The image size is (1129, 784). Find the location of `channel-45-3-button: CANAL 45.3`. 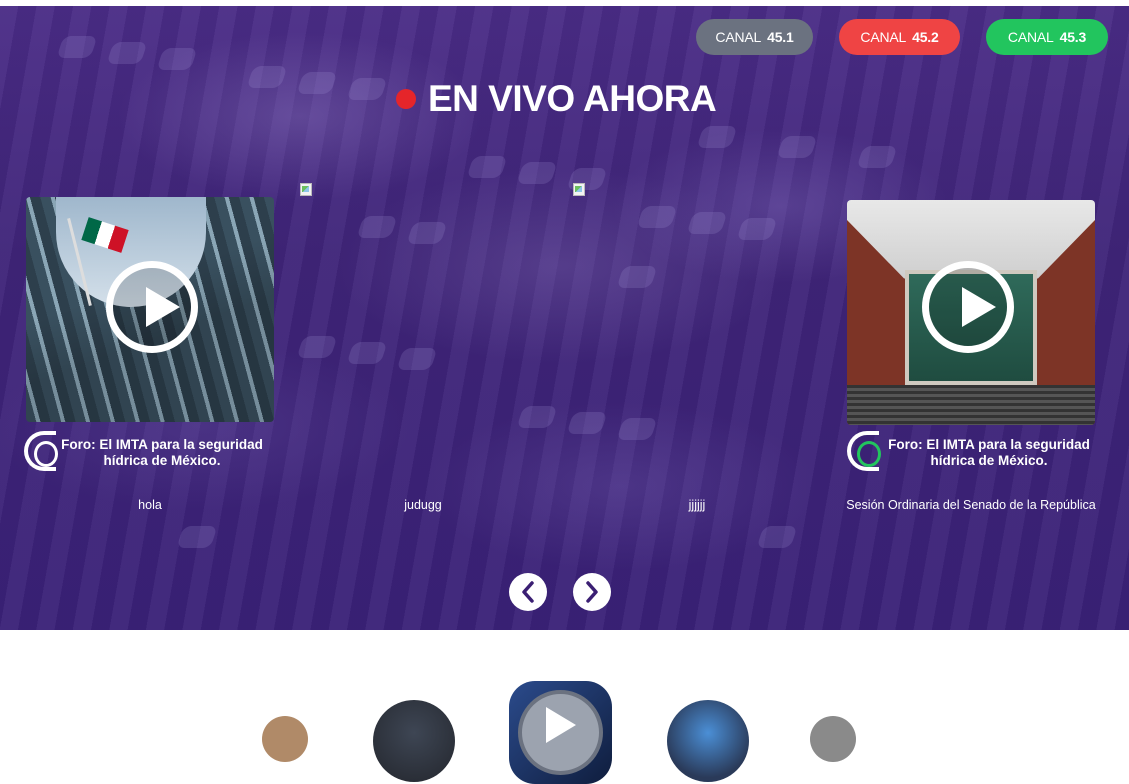

channel-45-3-button: CANAL 45.3 is located at coordinates (1047, 37).